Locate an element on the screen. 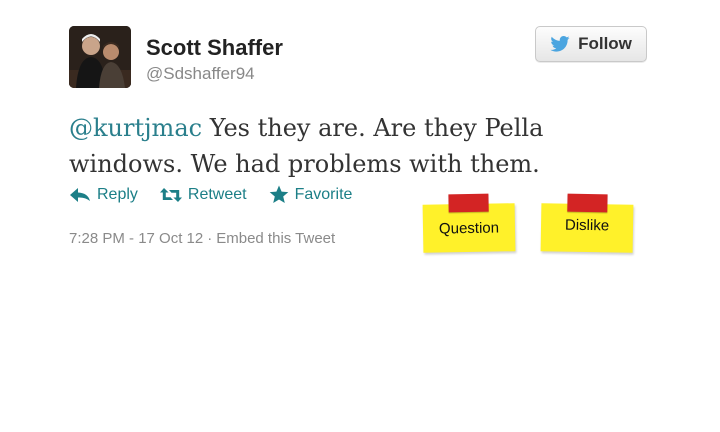  favorite-button: Favorite is located at coordinates (311, 194).